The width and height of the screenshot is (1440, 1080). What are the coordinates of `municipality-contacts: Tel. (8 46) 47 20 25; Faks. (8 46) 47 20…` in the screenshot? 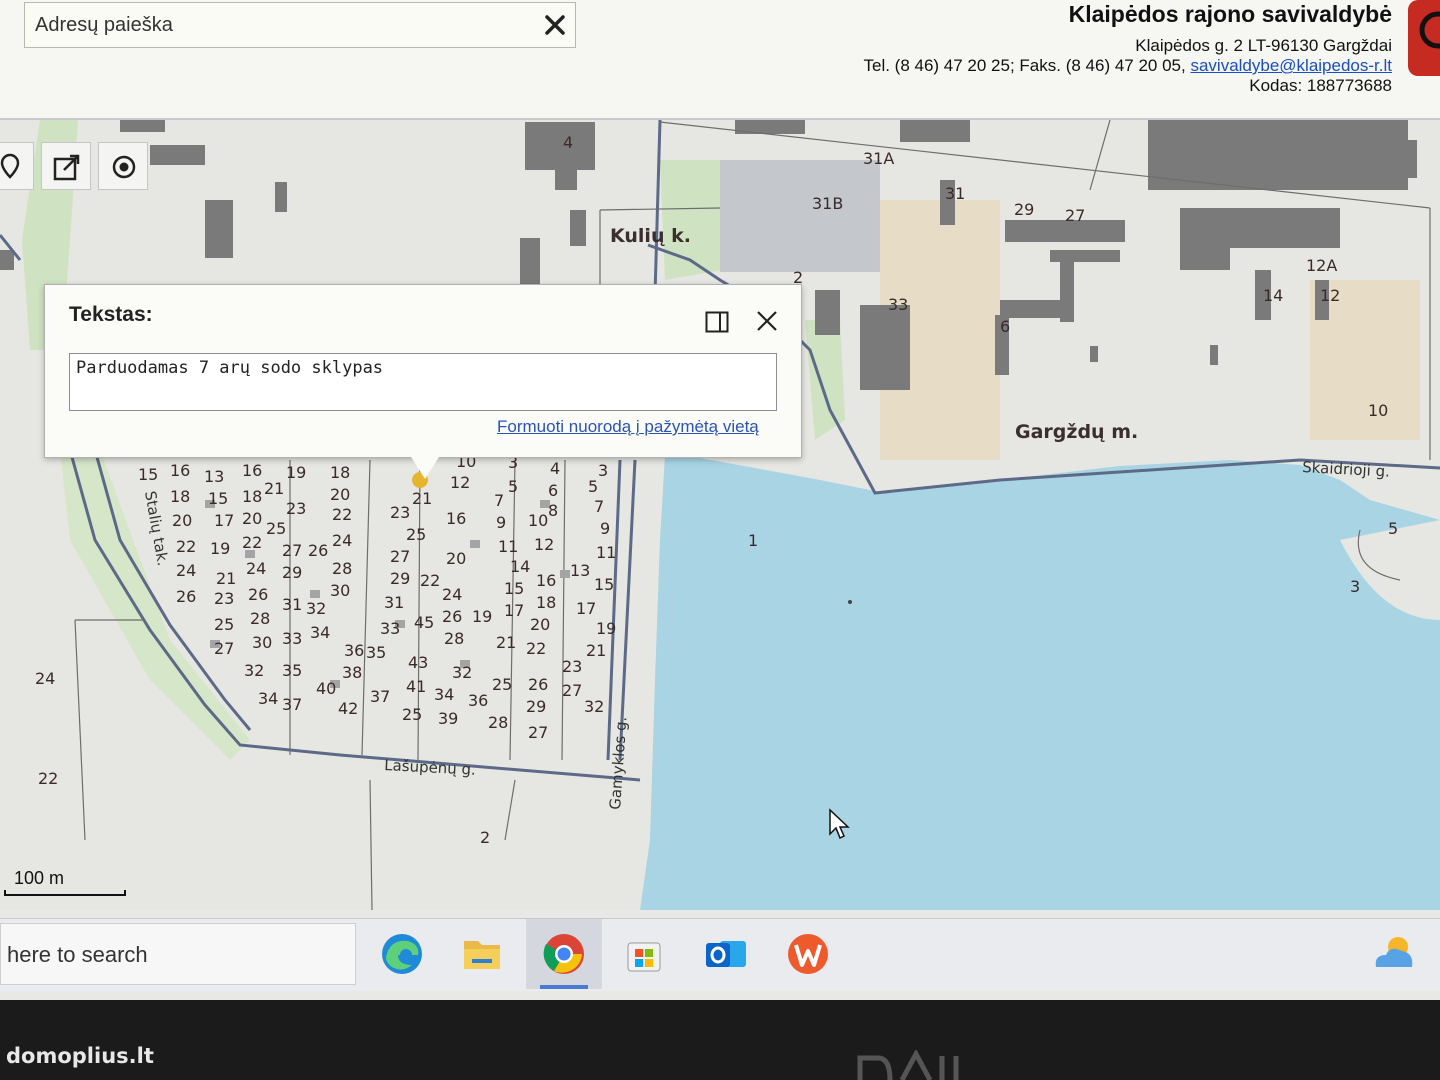 It's located at (1127, 66).